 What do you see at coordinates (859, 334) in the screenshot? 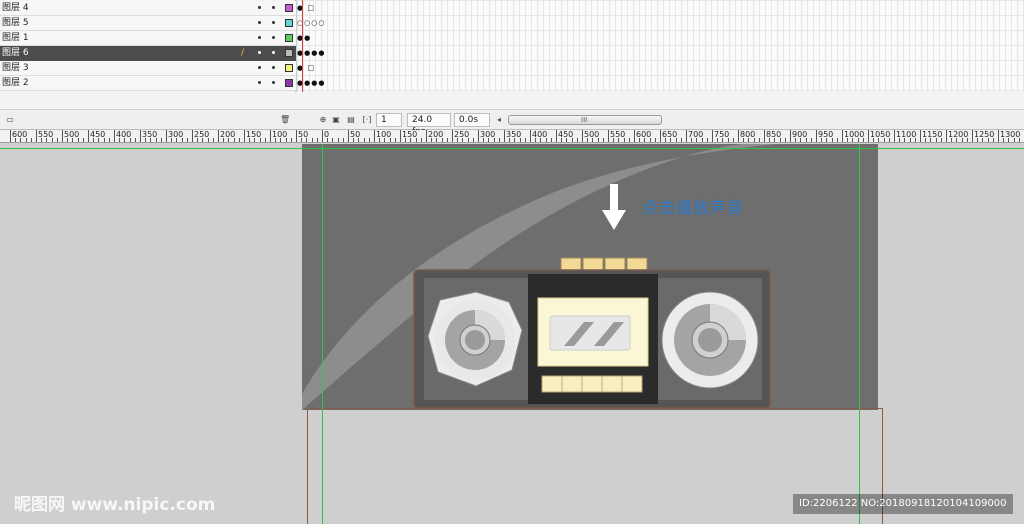
I see `guide-vertical-right` at bounding box center [859, 334].